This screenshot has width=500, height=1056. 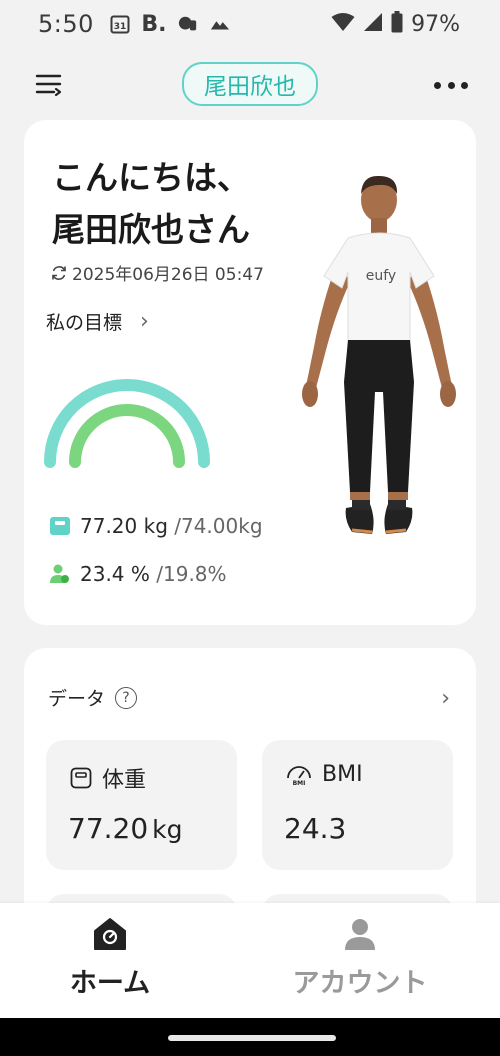 I want to click on menu-icon, so click(x=48, y=85).